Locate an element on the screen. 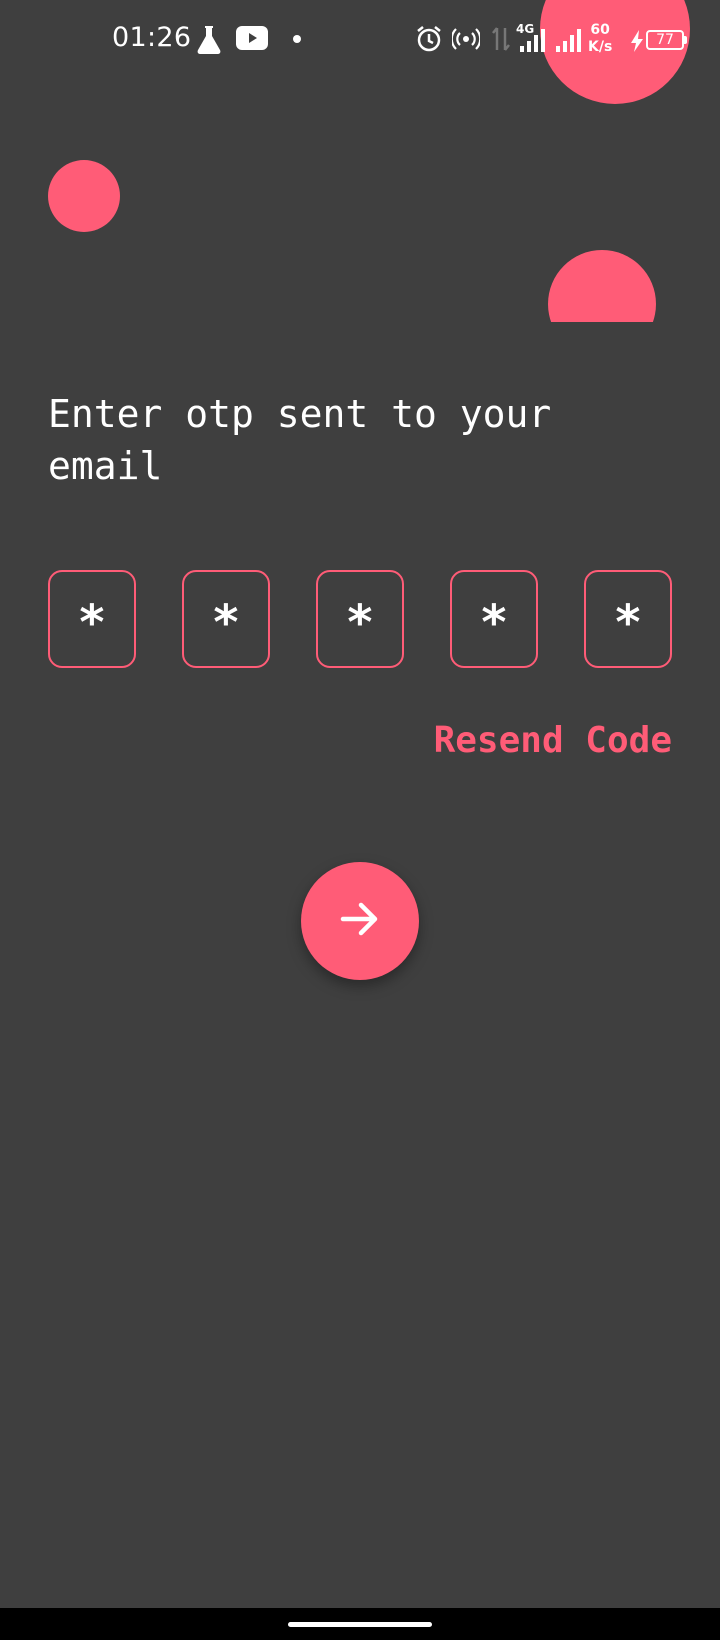 Image resolution: width=720 pixels, height=1640 pixels. battery-tip is located at coordinates (685, 40).